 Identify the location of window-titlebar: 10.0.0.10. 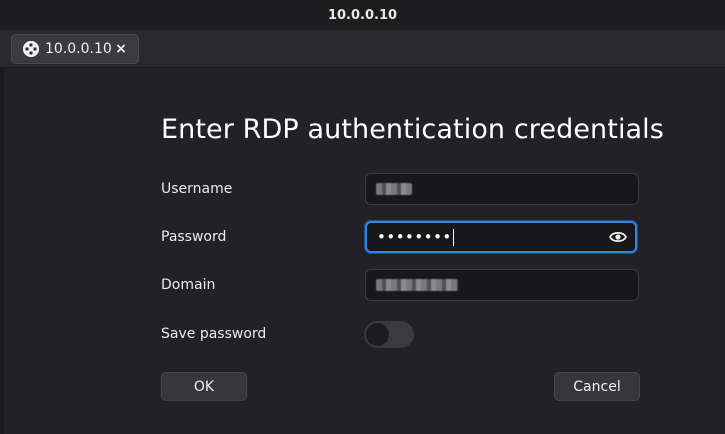
(362, 15).